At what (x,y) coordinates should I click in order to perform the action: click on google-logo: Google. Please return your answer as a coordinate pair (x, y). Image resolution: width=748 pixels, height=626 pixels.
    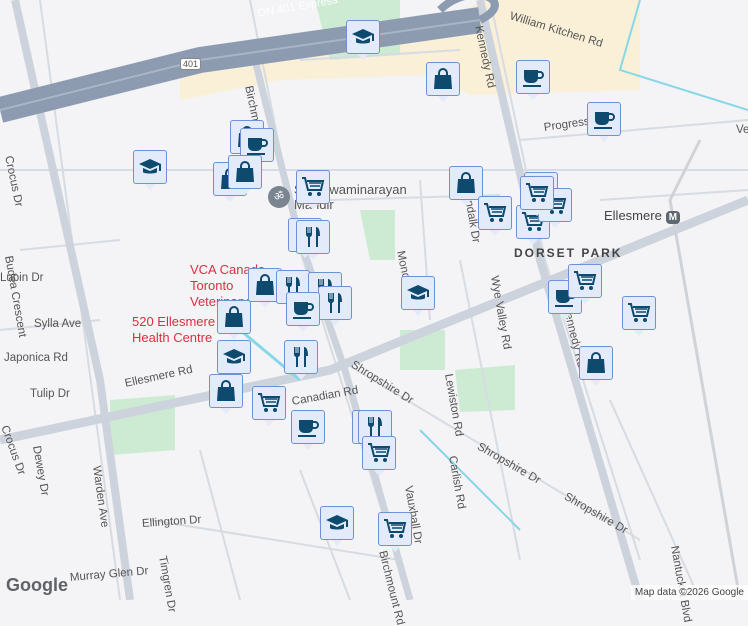
    Looking at the image, I should click on (37, 585).